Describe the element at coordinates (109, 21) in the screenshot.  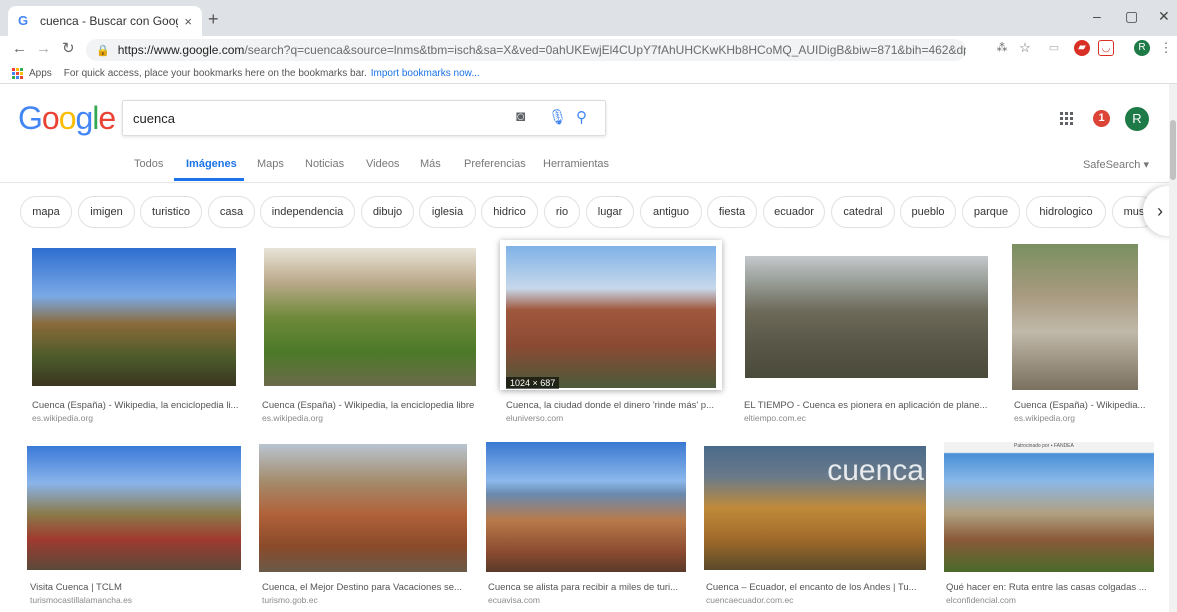
I see `tab-title: cuenca - Buscar con Google` at that location.